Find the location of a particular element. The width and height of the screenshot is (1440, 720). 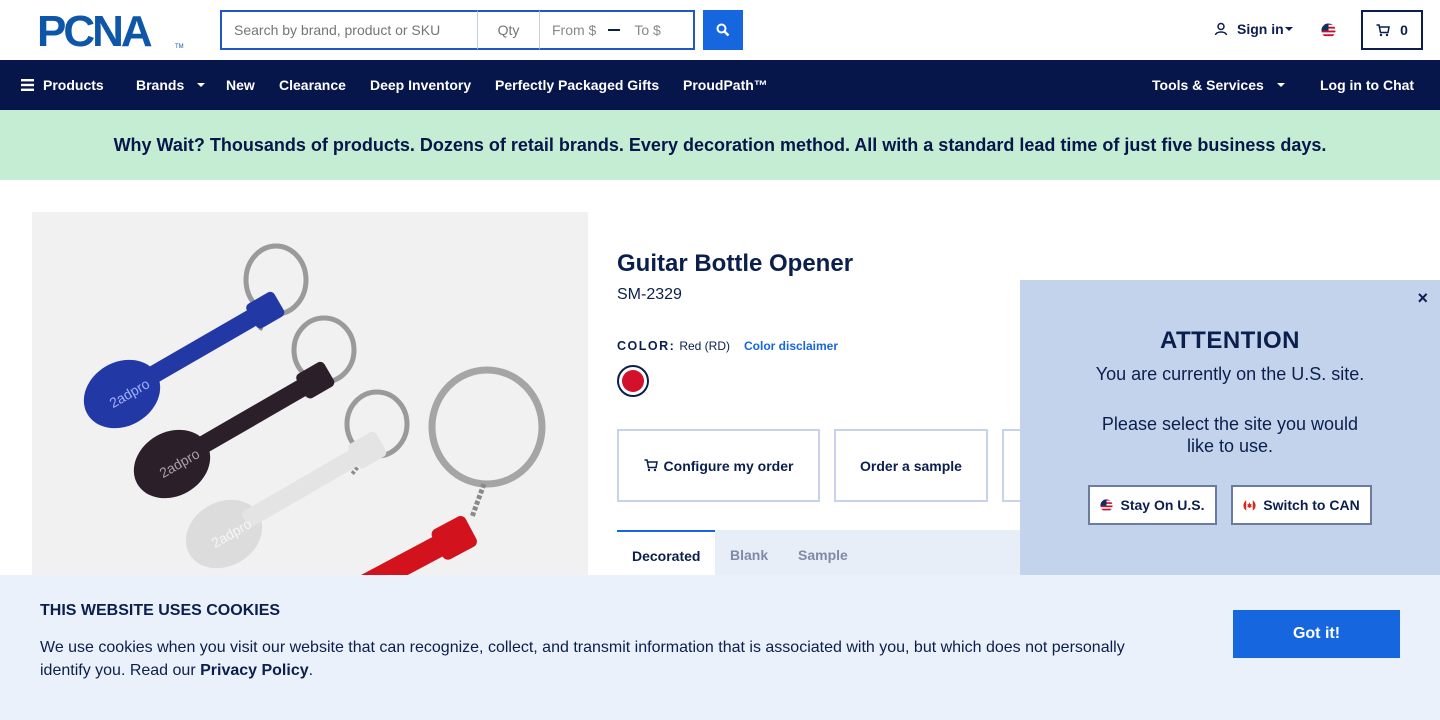

color-swatch-red is located at coordinates (633, 381).